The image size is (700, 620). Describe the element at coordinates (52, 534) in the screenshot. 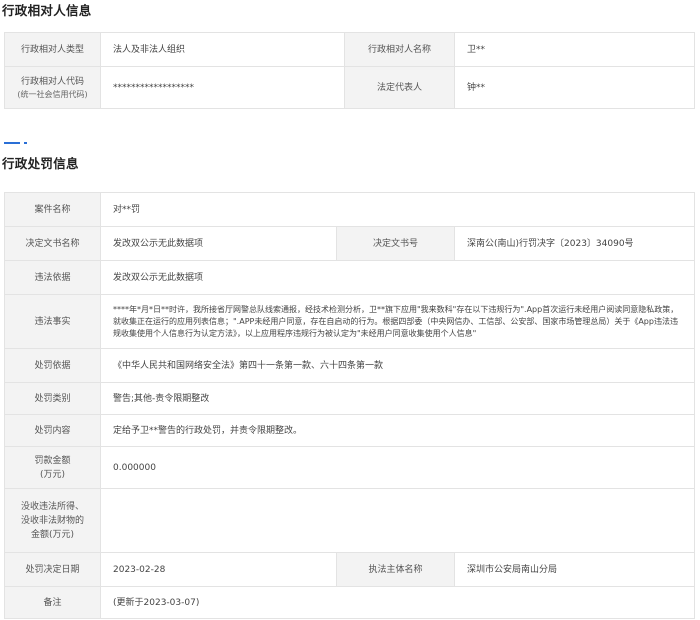

I see `confiscated-label-line3: 金额(万元)` at that location.